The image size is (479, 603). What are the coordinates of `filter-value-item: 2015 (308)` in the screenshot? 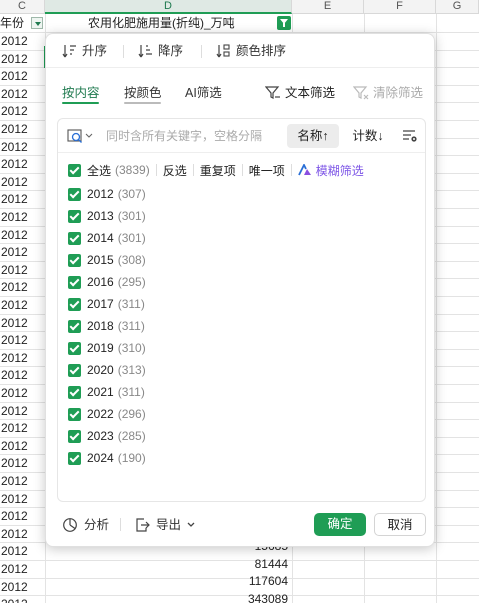 It's located at (218, 260).